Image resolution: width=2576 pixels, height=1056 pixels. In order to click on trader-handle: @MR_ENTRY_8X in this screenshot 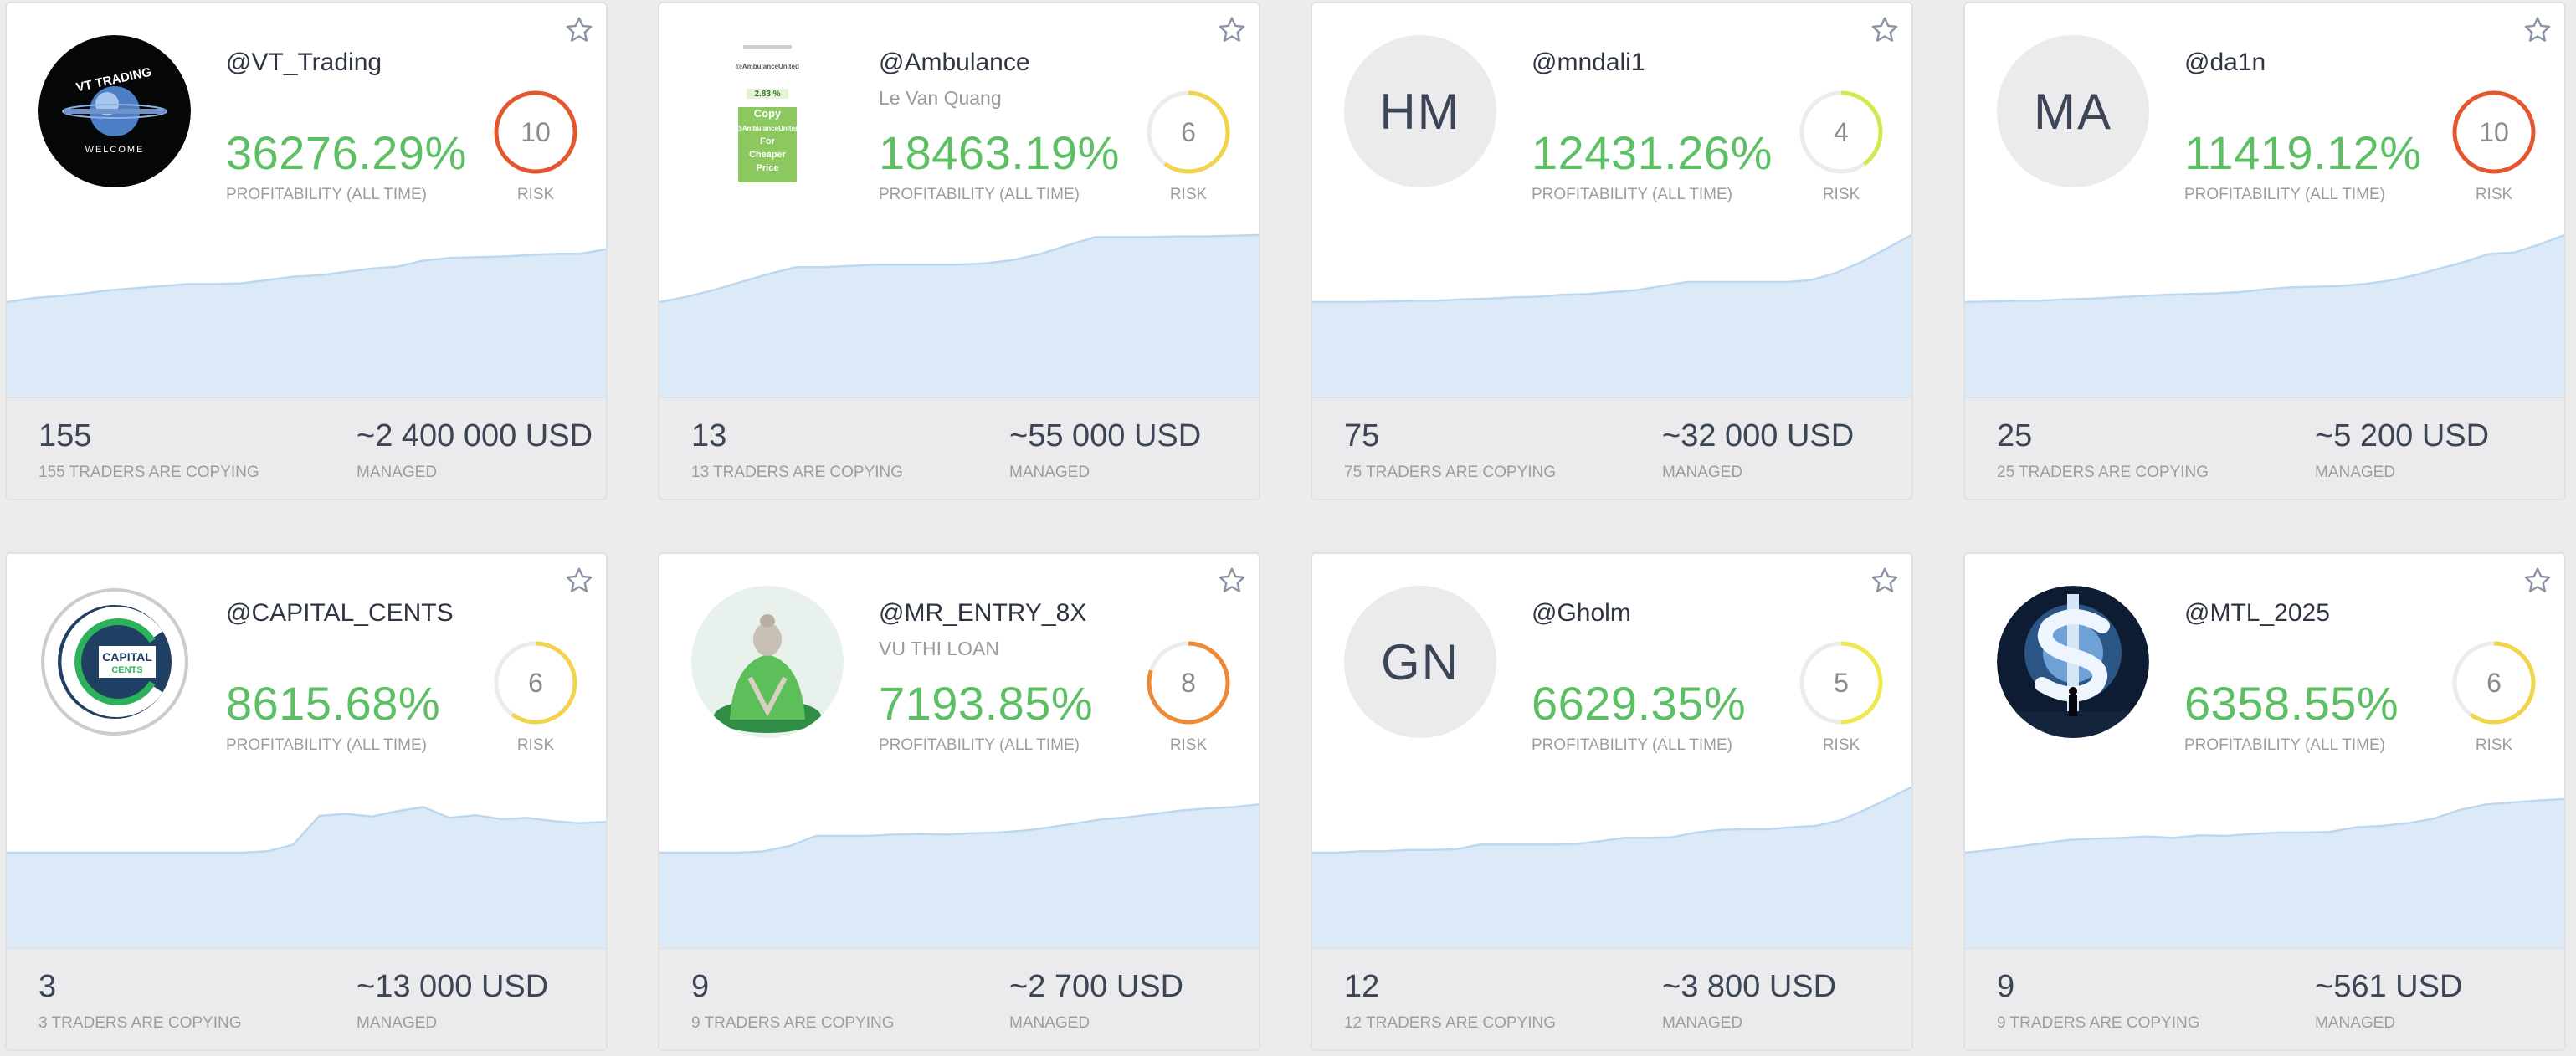, I will do `click(982, 613)`.